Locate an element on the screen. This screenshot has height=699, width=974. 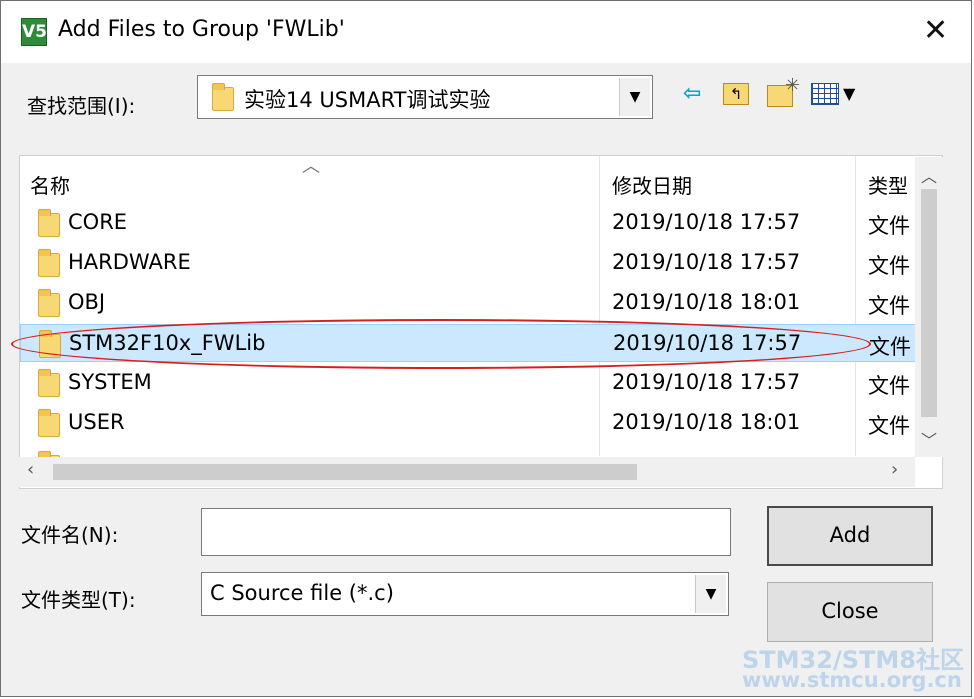
watermark-url: www.stmcu.org.cn is located at coordinates (852, 680).